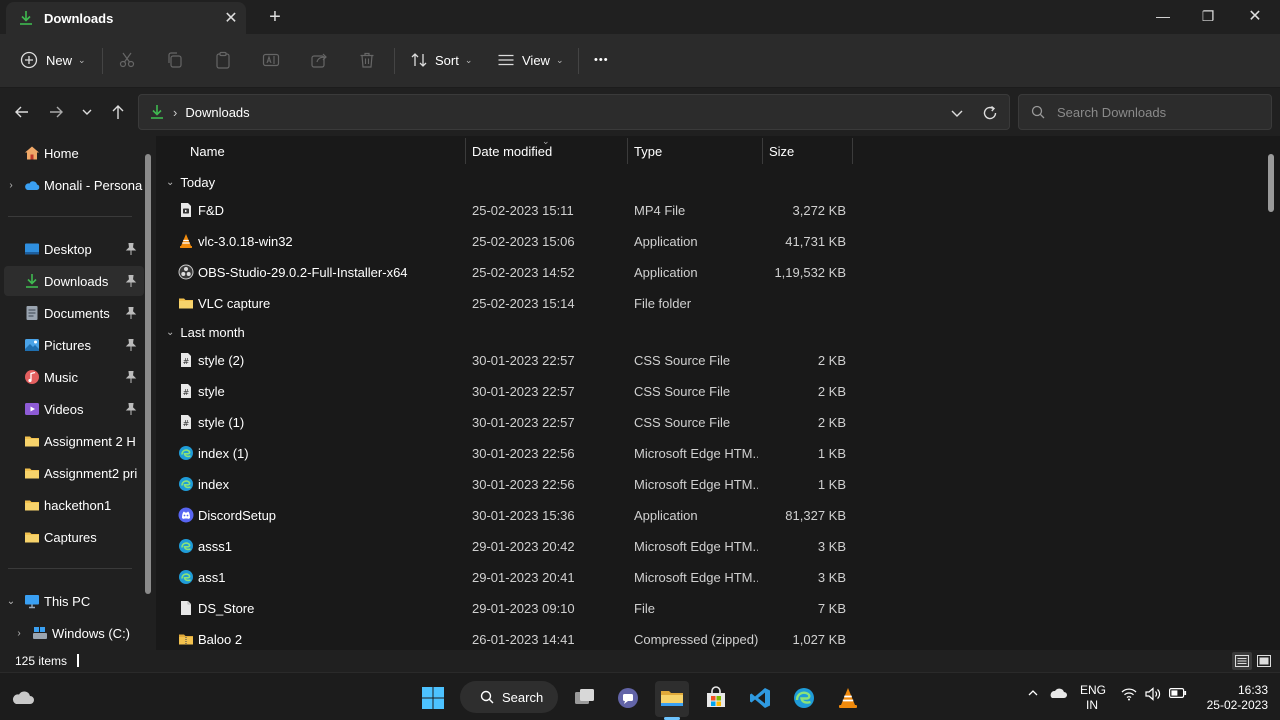 The height and width of the screenshot is (720, 1280). What do you see at coordinates (223, 60) in the screenshot?
I see `paste-button` at bounding box center [223, 60].